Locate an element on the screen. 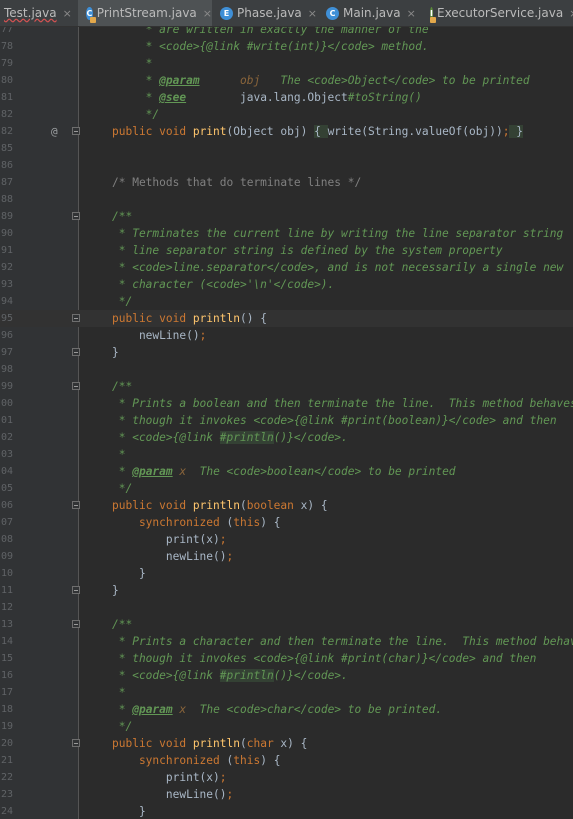 This screenshot has height=819, width=573. code-line: 12 is located at coordinates (286, 607).